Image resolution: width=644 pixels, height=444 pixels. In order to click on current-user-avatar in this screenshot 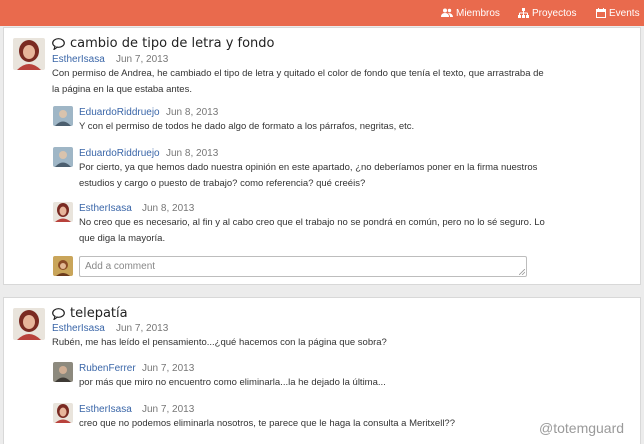, I will do `click(63, 266)`.